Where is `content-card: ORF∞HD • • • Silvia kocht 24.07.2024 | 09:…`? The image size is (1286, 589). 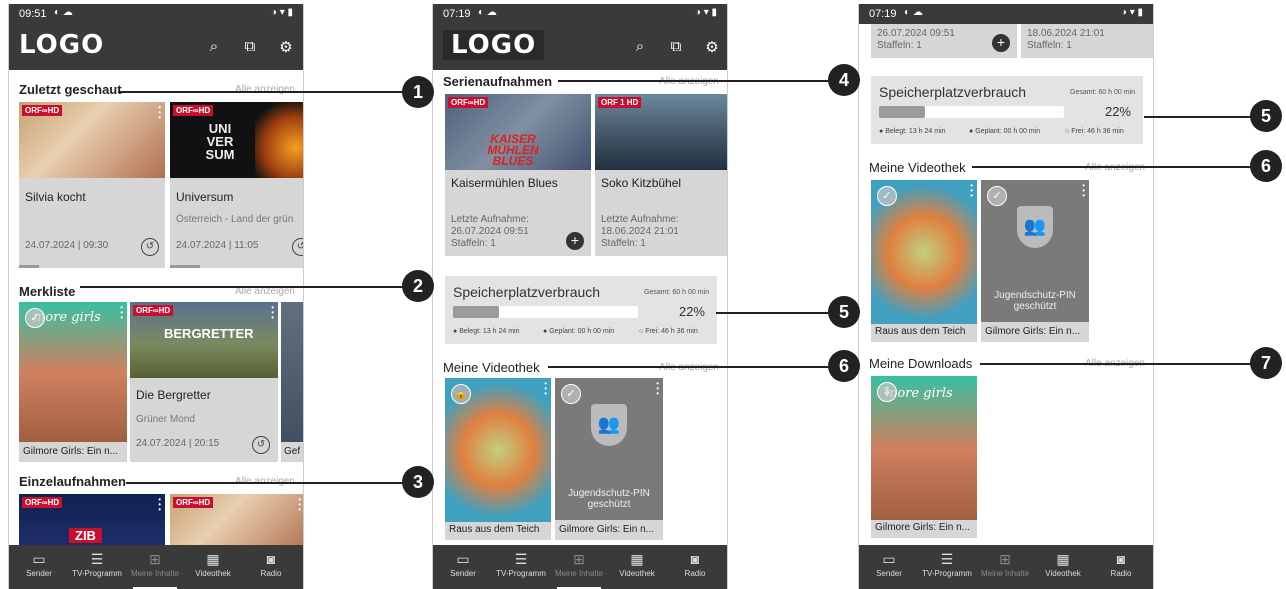
content-card: ORF∞HD • • • Silvia kocht 24.07.2024 | 09:… is located at coordinates (92, 185).